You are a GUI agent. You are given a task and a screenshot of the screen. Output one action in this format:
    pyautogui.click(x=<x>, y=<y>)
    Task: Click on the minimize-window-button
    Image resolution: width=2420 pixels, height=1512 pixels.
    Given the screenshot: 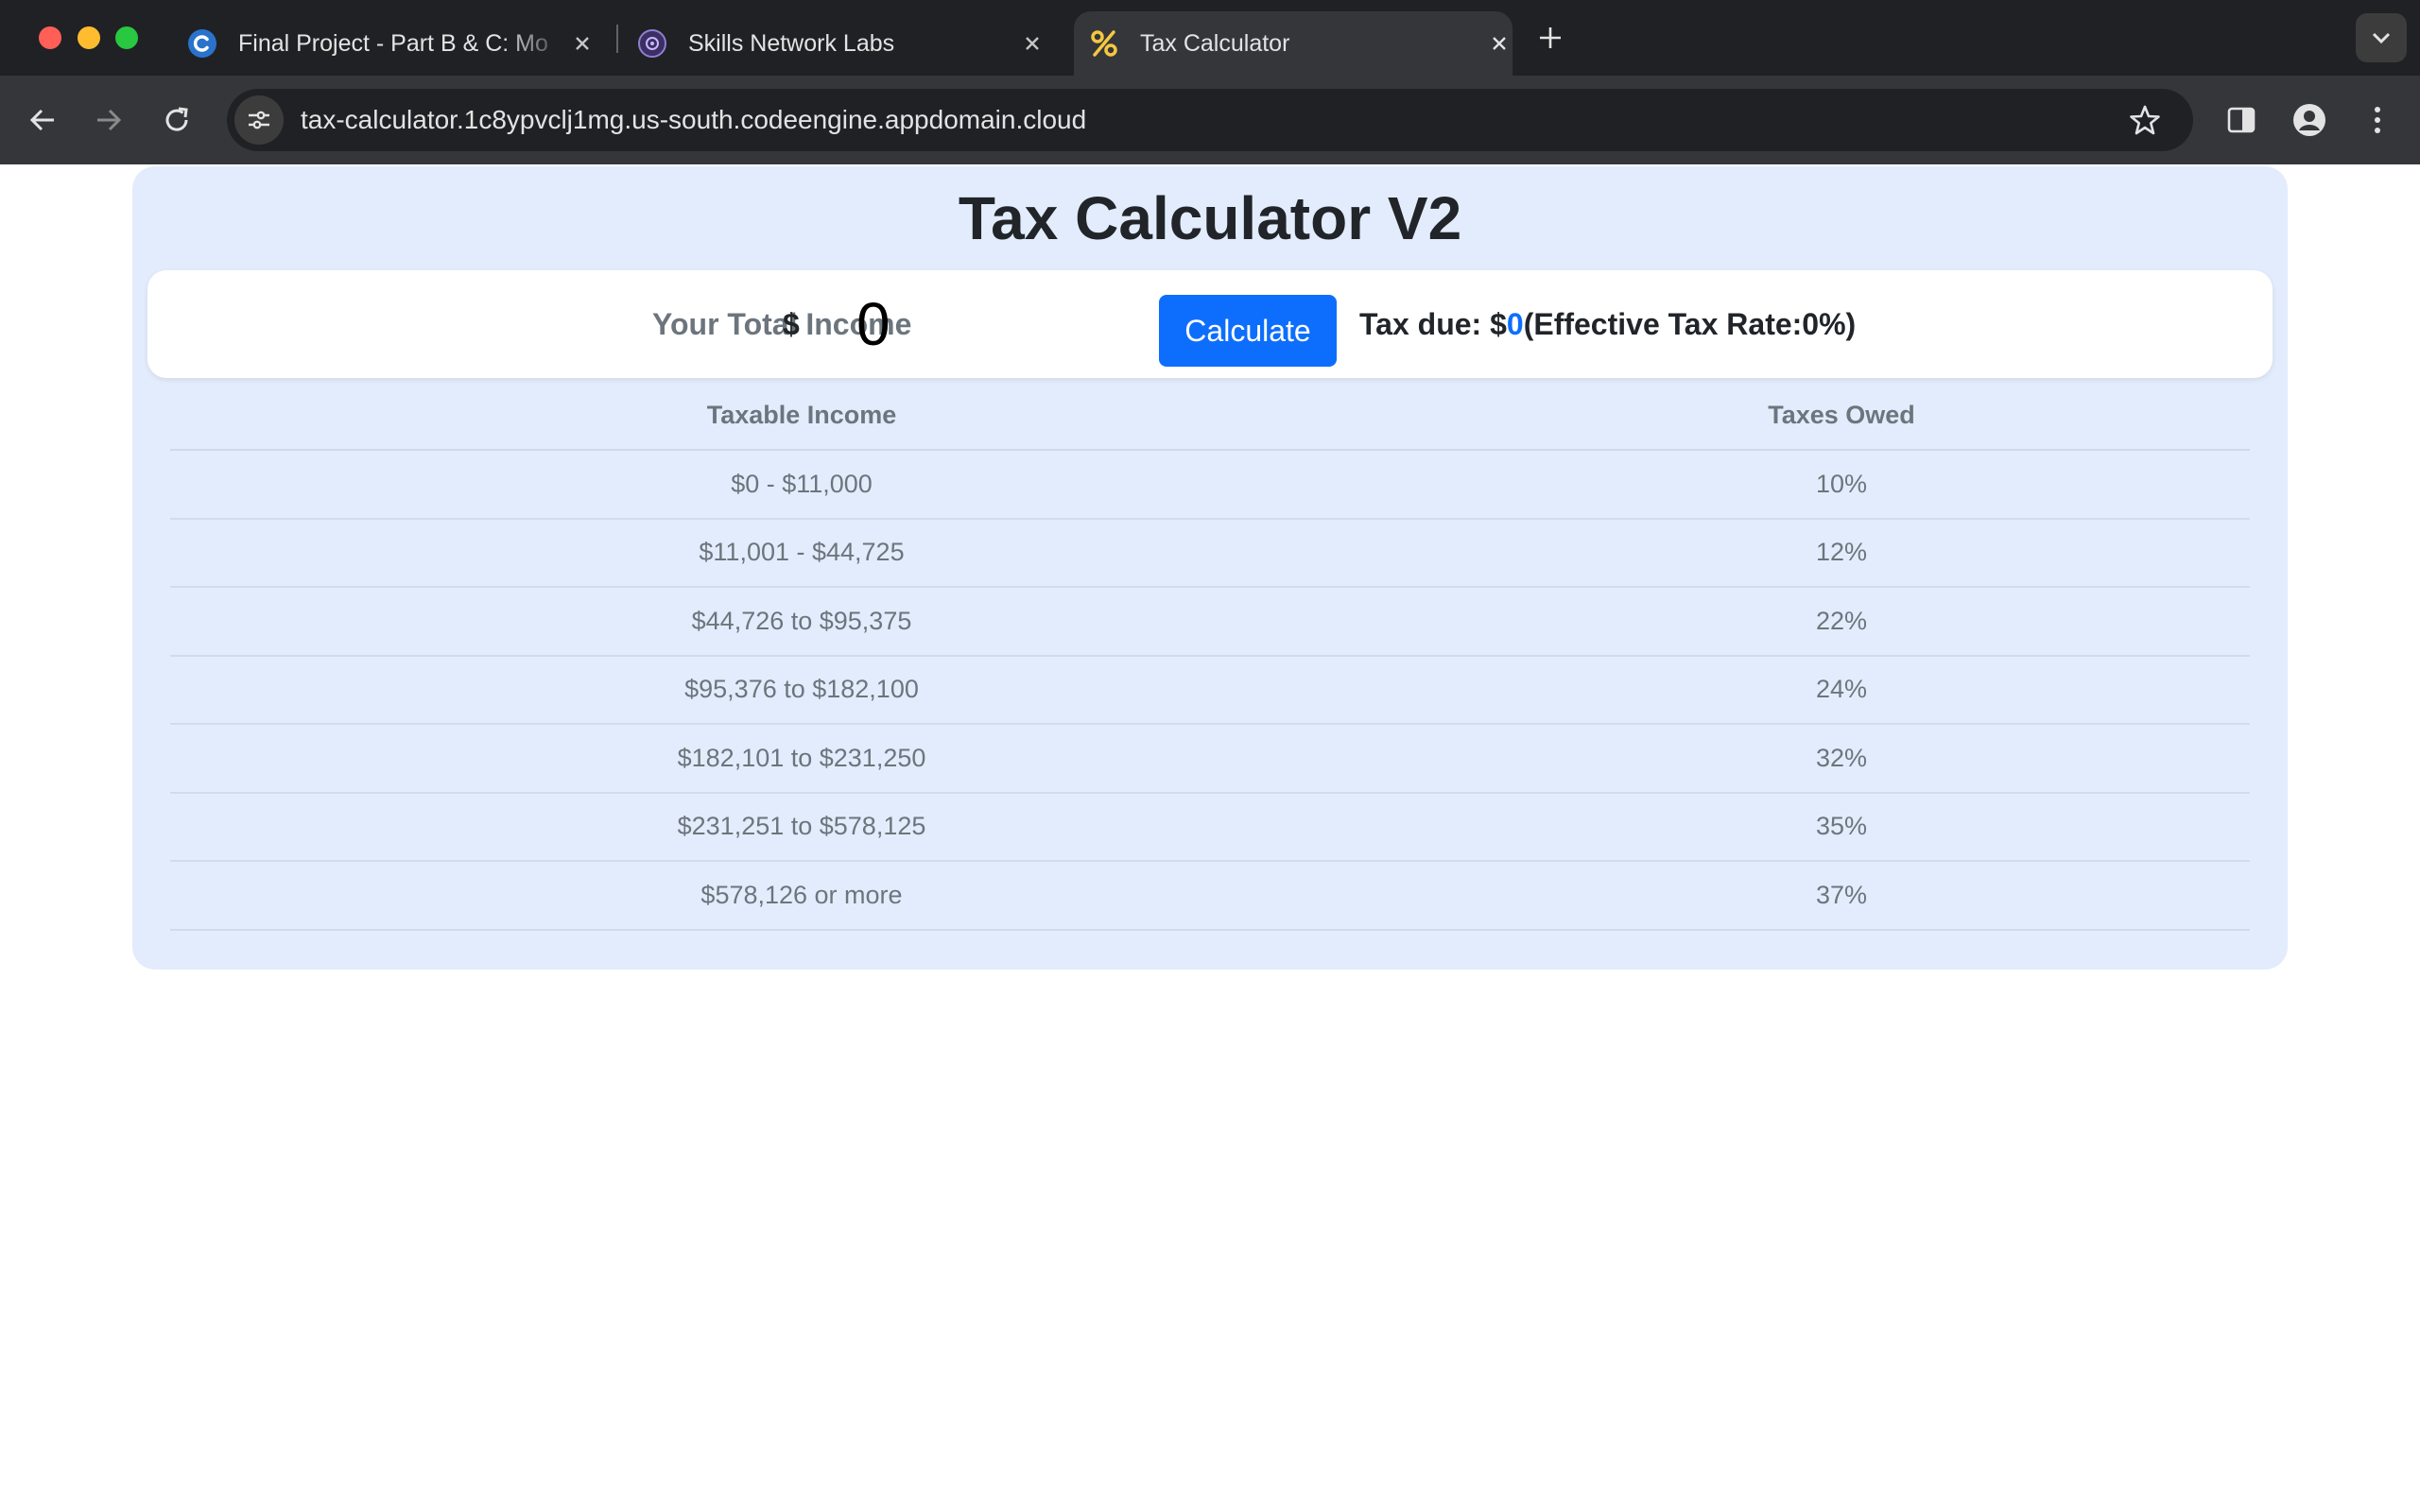 What is the action you would take?
    pyautogui.click(x=89, y=37)
    